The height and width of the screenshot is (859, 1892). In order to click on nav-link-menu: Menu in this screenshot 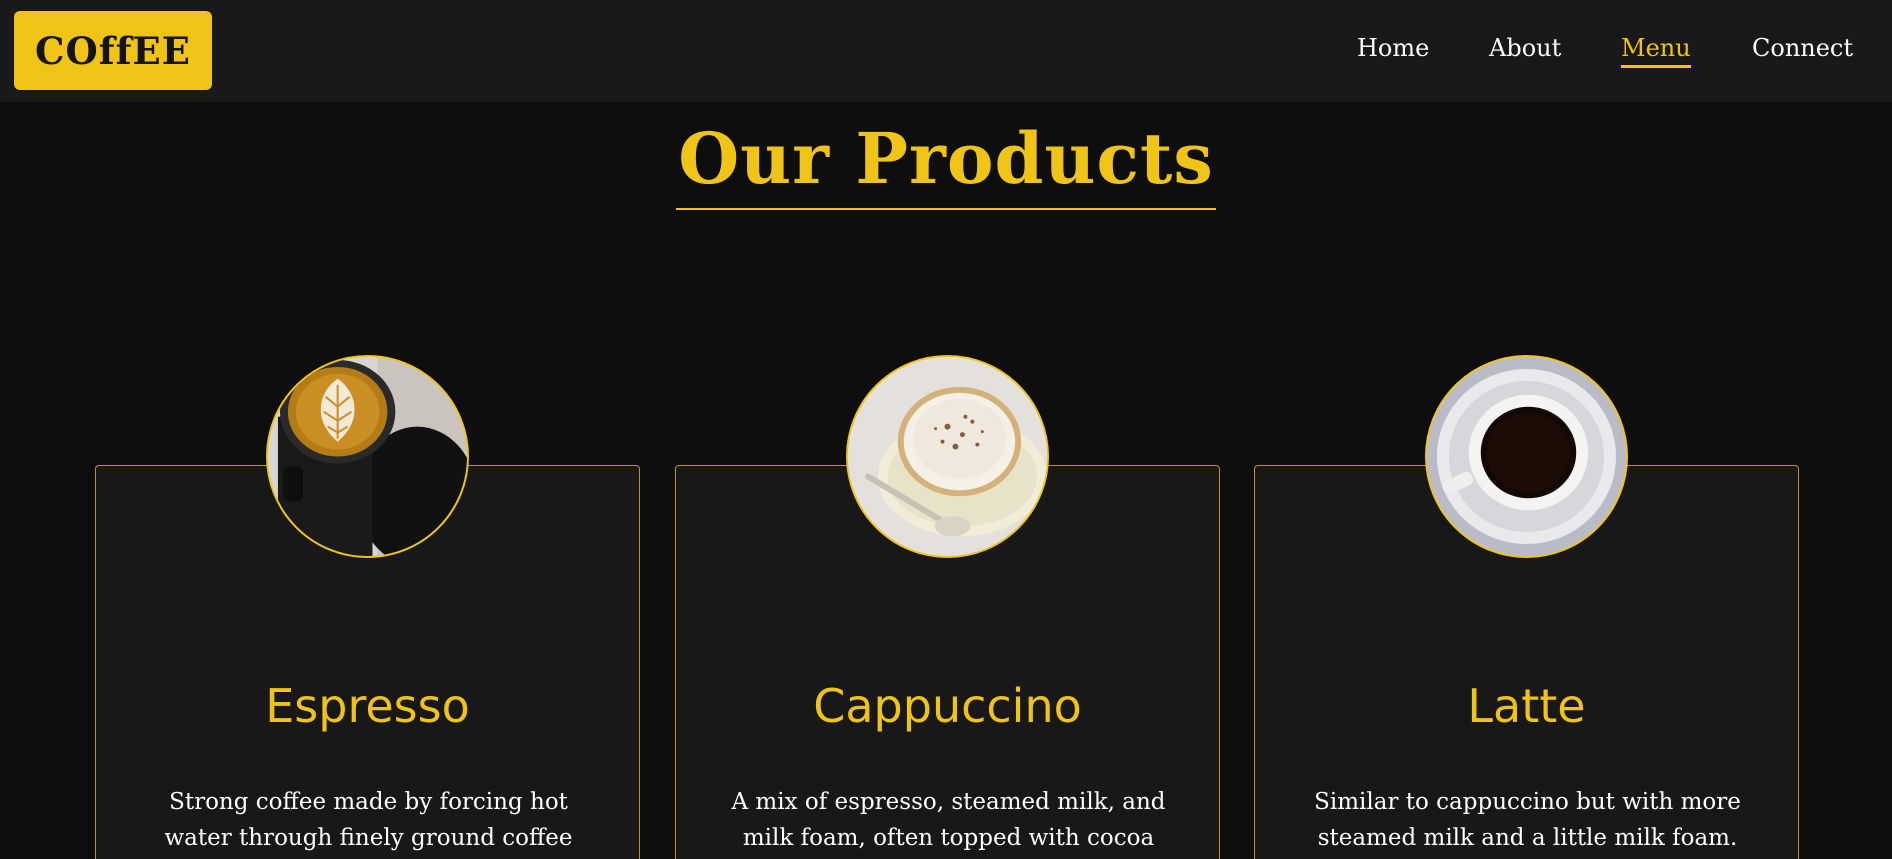, I will do `click(1656, 51)`.